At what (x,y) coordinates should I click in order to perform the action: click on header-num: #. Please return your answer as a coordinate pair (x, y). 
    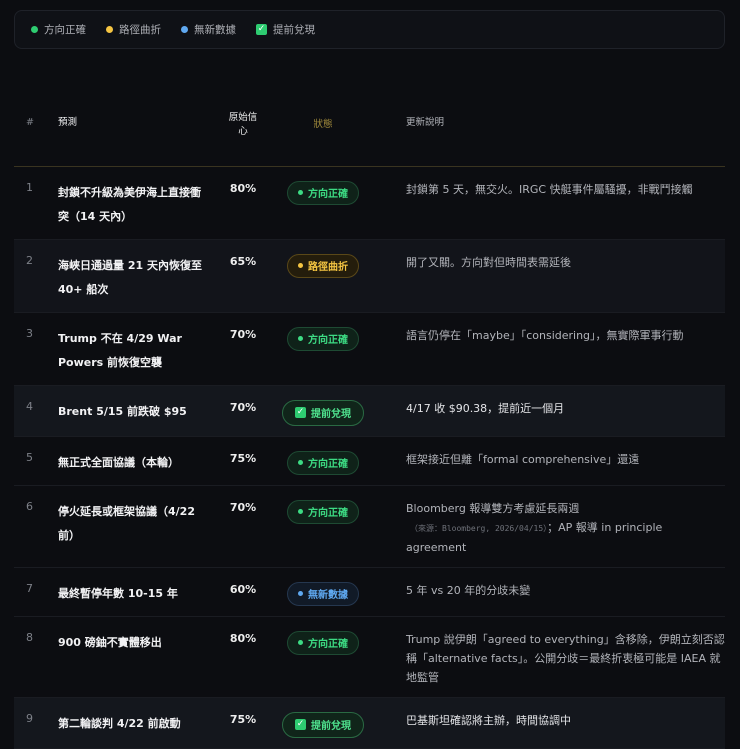
    Looking at the image, I should click on (36, 123).